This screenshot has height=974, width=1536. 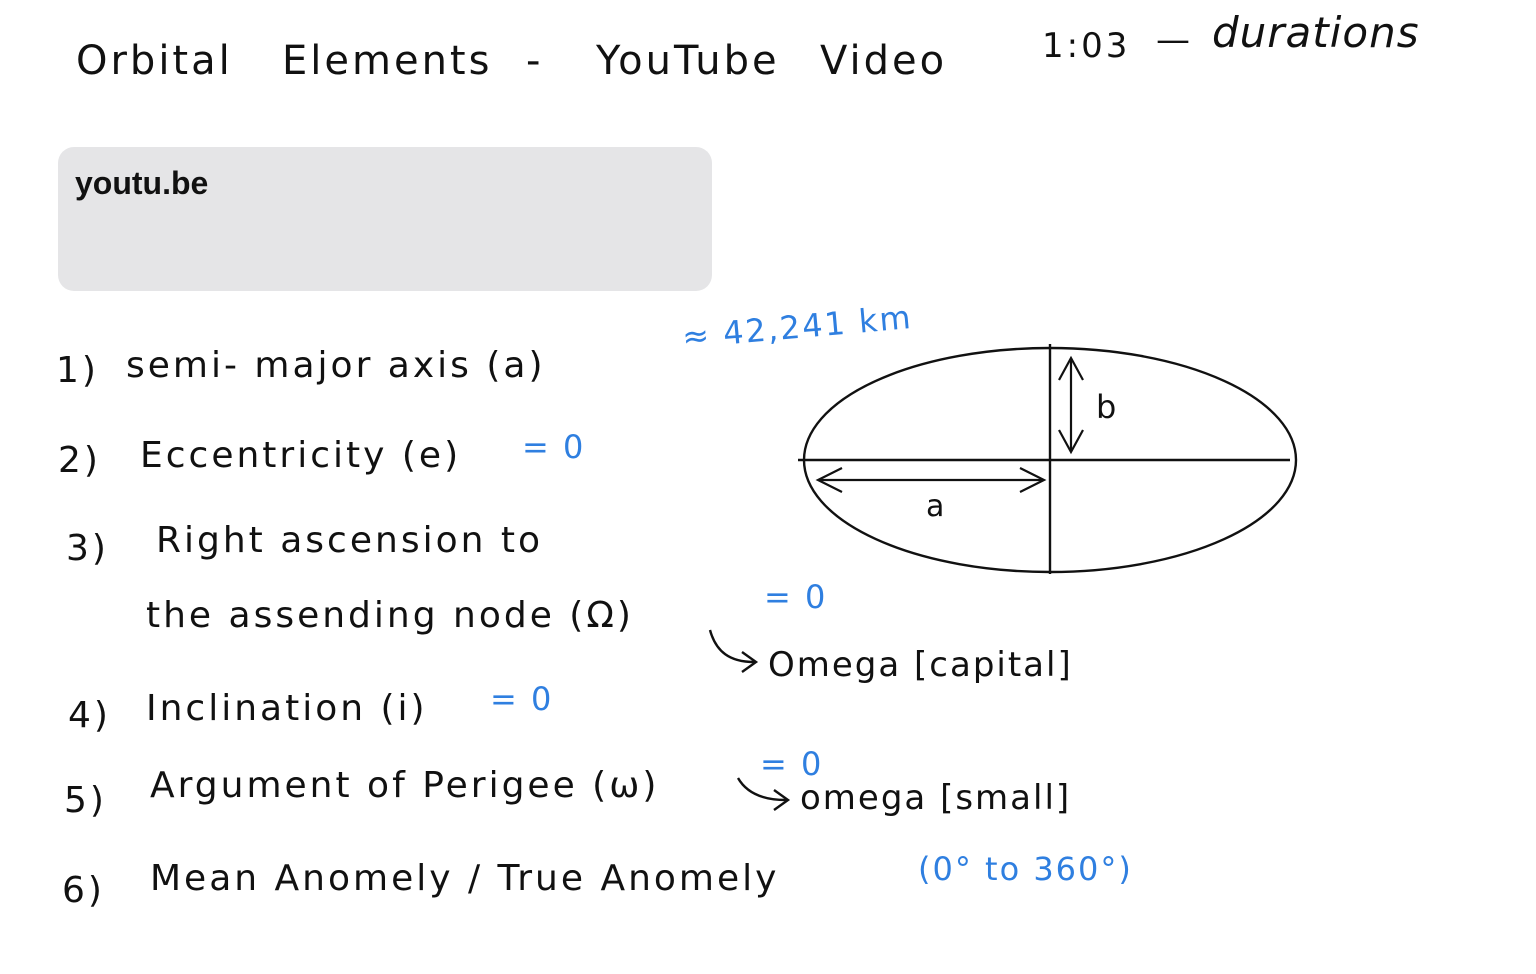 What do you see at coordinates (465, 878) in the screenshot?
I see `item-6-text: Mean Anomely / True Anomely` at bounding box center [465, 878].